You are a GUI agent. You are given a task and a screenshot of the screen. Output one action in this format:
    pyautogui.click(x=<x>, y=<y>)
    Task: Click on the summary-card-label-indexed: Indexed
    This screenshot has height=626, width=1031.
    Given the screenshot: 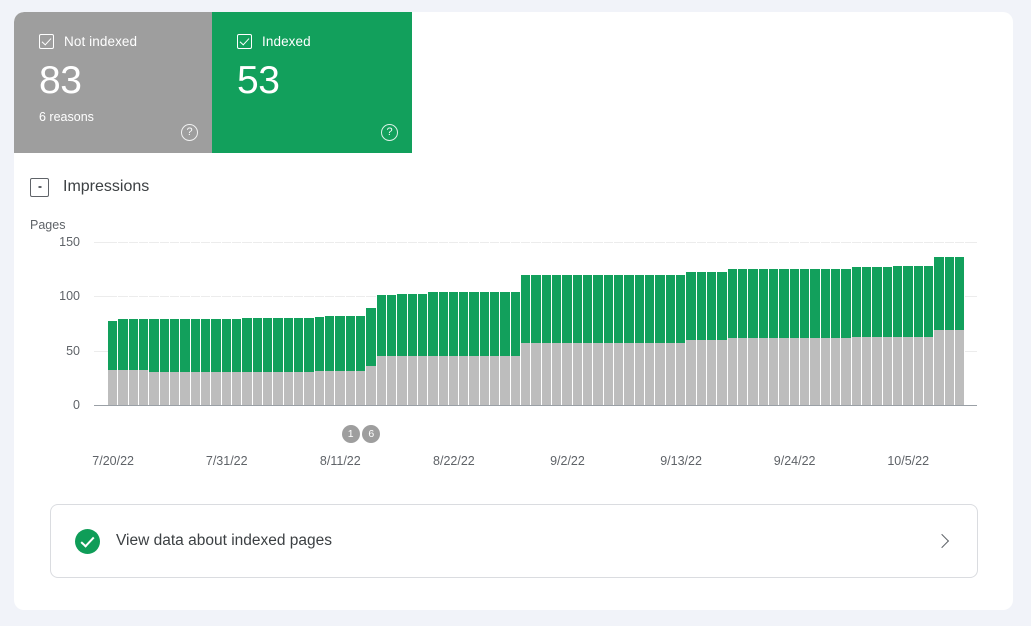 What is the action you would take?
    pyautogui.click(x=286, y=41)
    